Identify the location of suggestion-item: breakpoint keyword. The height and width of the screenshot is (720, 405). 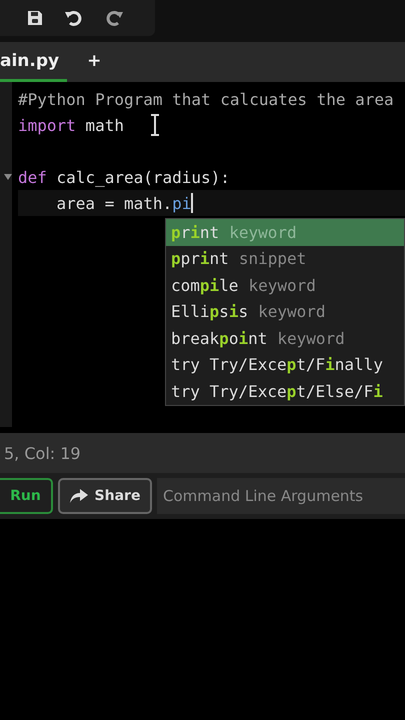
(285, 338).